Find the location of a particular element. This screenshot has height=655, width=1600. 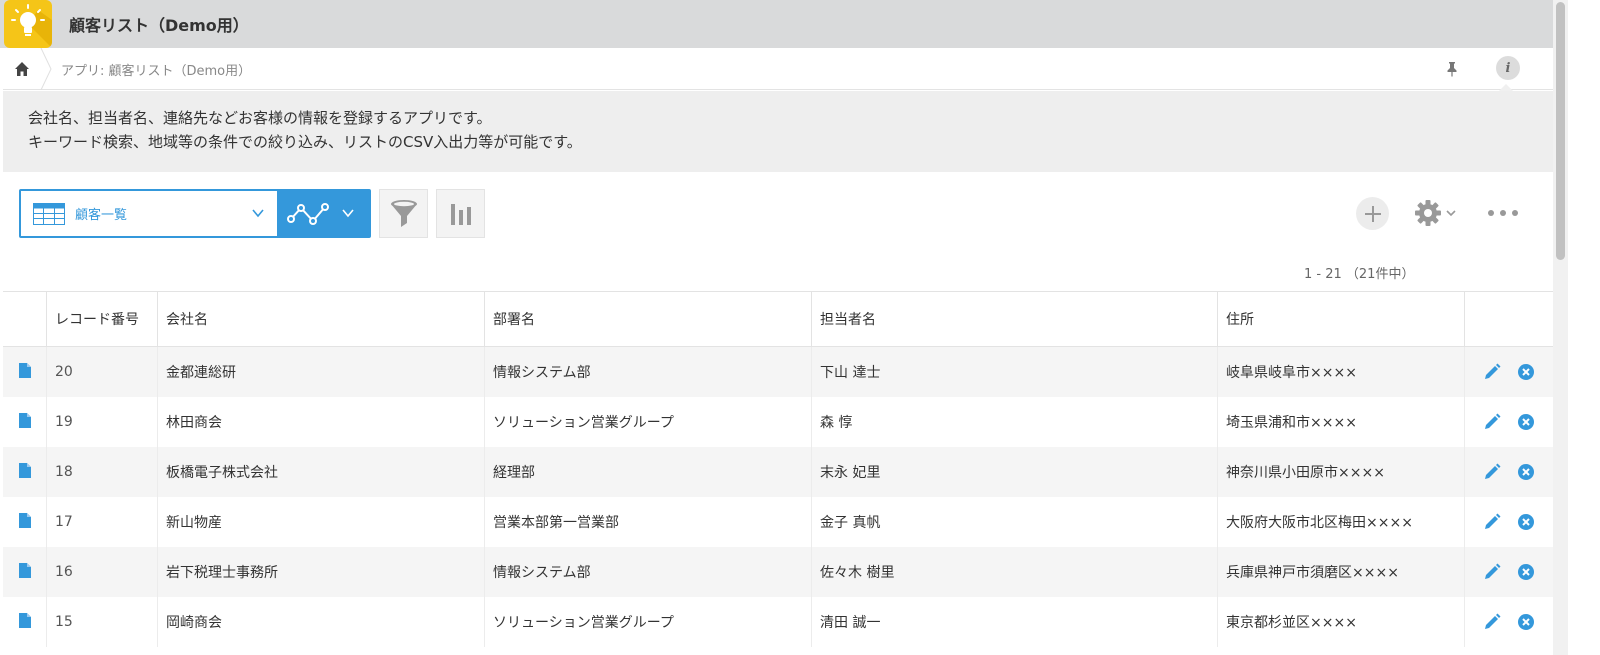

address-cell: 埼玉県浦和市×××× is located at coordinates (1341, 422).